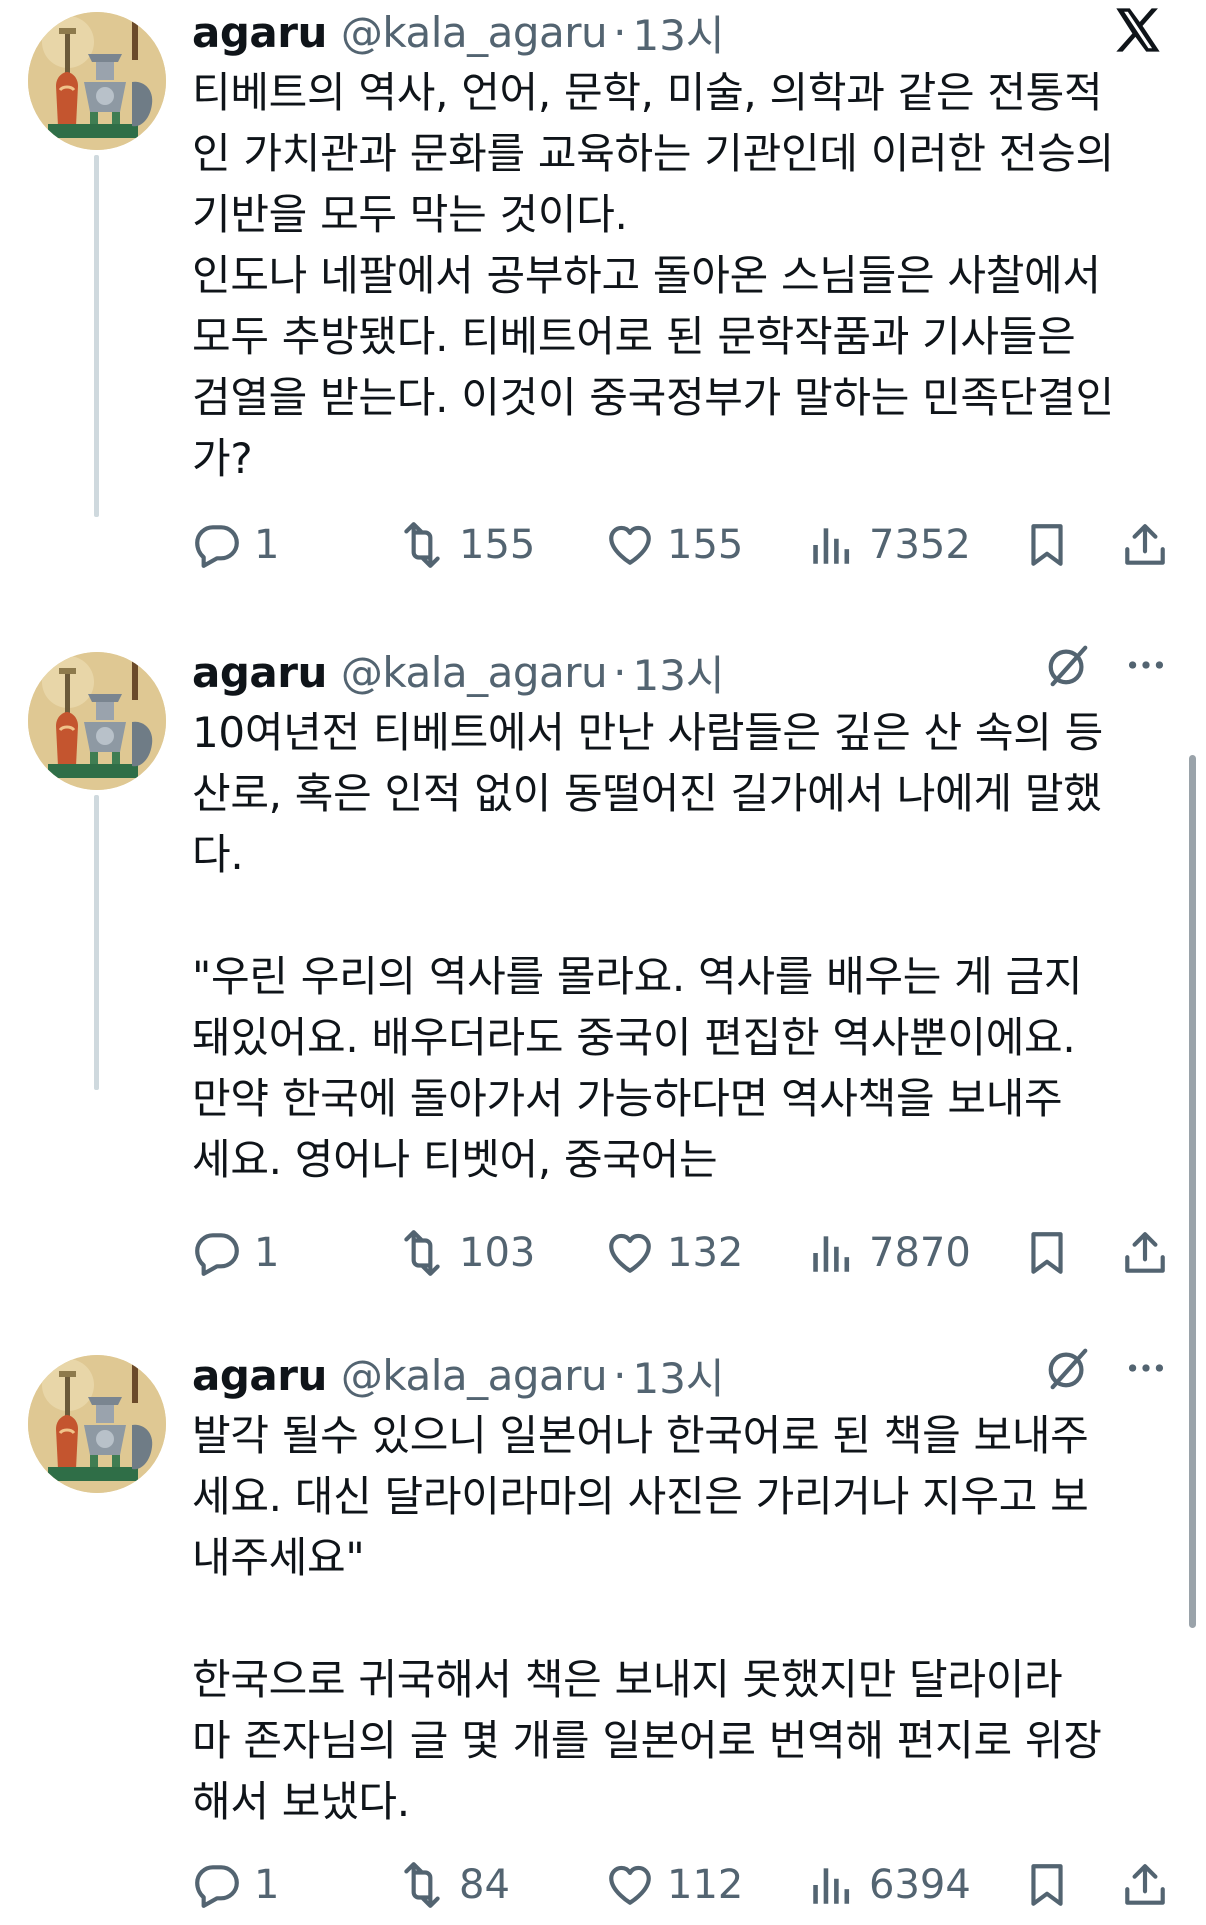  I want to click on like-button: 132, so click(674, 1253).